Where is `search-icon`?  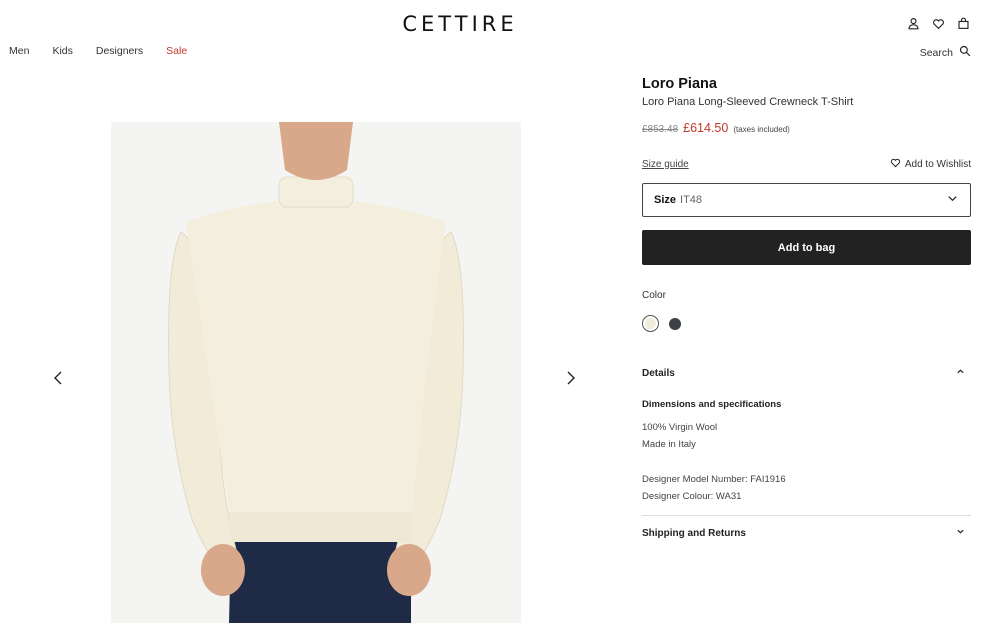
search-icon is located at coordinates (965, 52).